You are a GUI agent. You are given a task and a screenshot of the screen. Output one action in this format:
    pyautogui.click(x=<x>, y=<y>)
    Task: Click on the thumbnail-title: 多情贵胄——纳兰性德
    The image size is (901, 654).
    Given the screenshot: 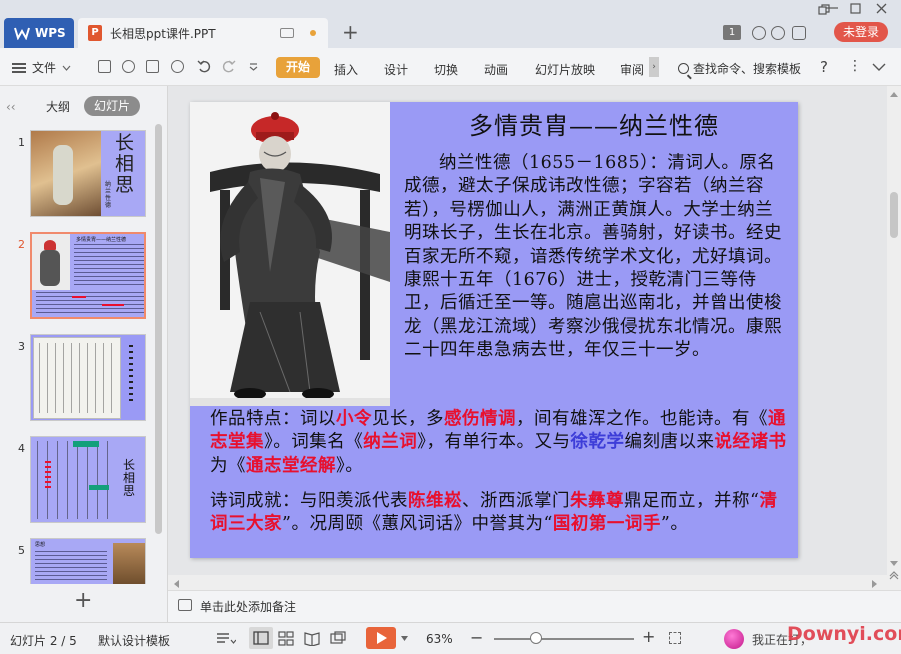 What is the action you would take?
    pyautogui.click(x=101, y=240)
    